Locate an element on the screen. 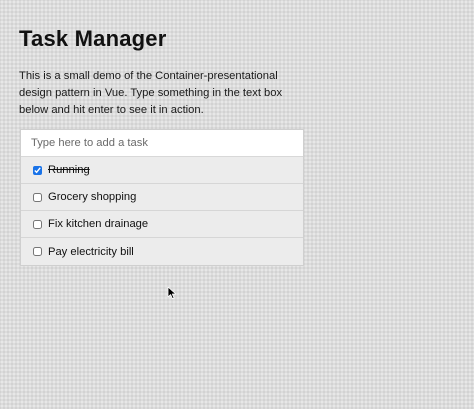 This screenshot has height=409, width=474. task-item: Fix kitchen drainage is located at coordinates (162, 224).